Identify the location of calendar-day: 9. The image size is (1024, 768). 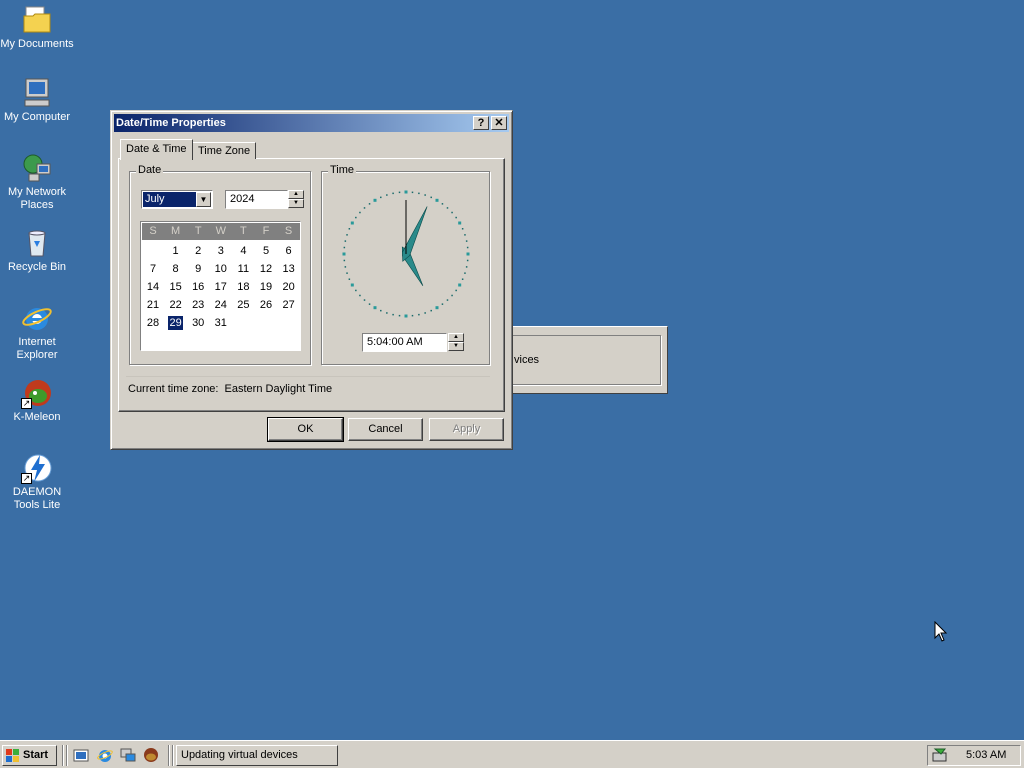
(198, 269).